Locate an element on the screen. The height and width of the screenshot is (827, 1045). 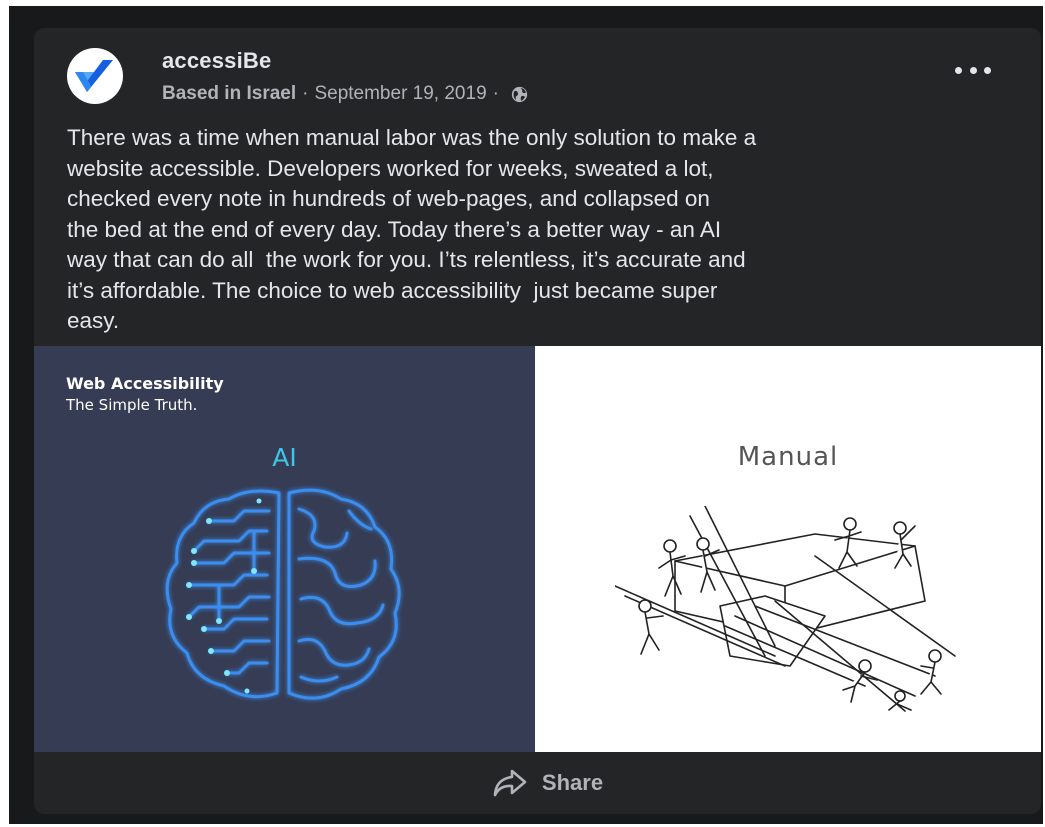
page-name: accessiBe is located at coordinates (216, 61).